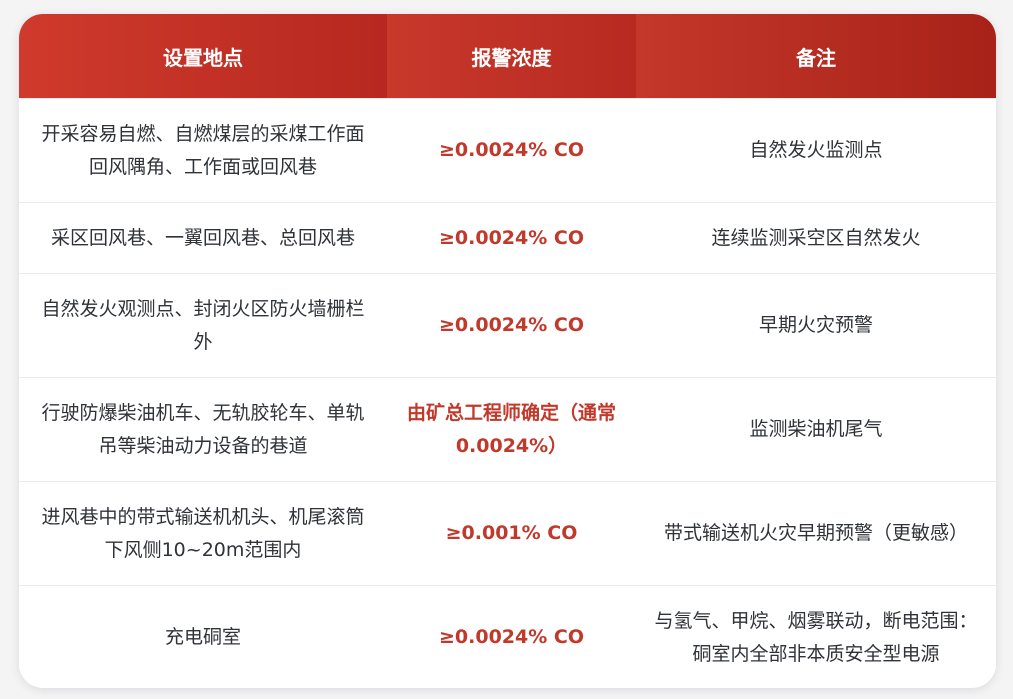  What do you see at coordinates (203, 325) in the screenshot?
I see `cell-location: 自然发火观测点、封闭火区防火墙栅栏外` at bounding box center [203, 325].